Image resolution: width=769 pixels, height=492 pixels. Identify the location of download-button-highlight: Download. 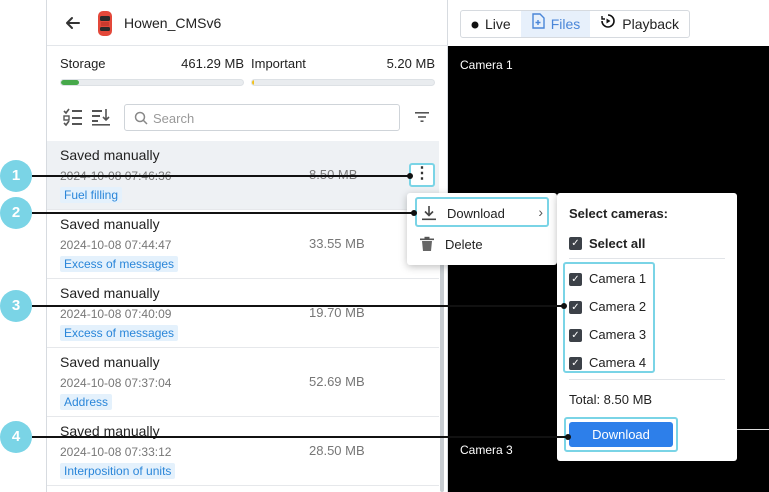
(621, 434).